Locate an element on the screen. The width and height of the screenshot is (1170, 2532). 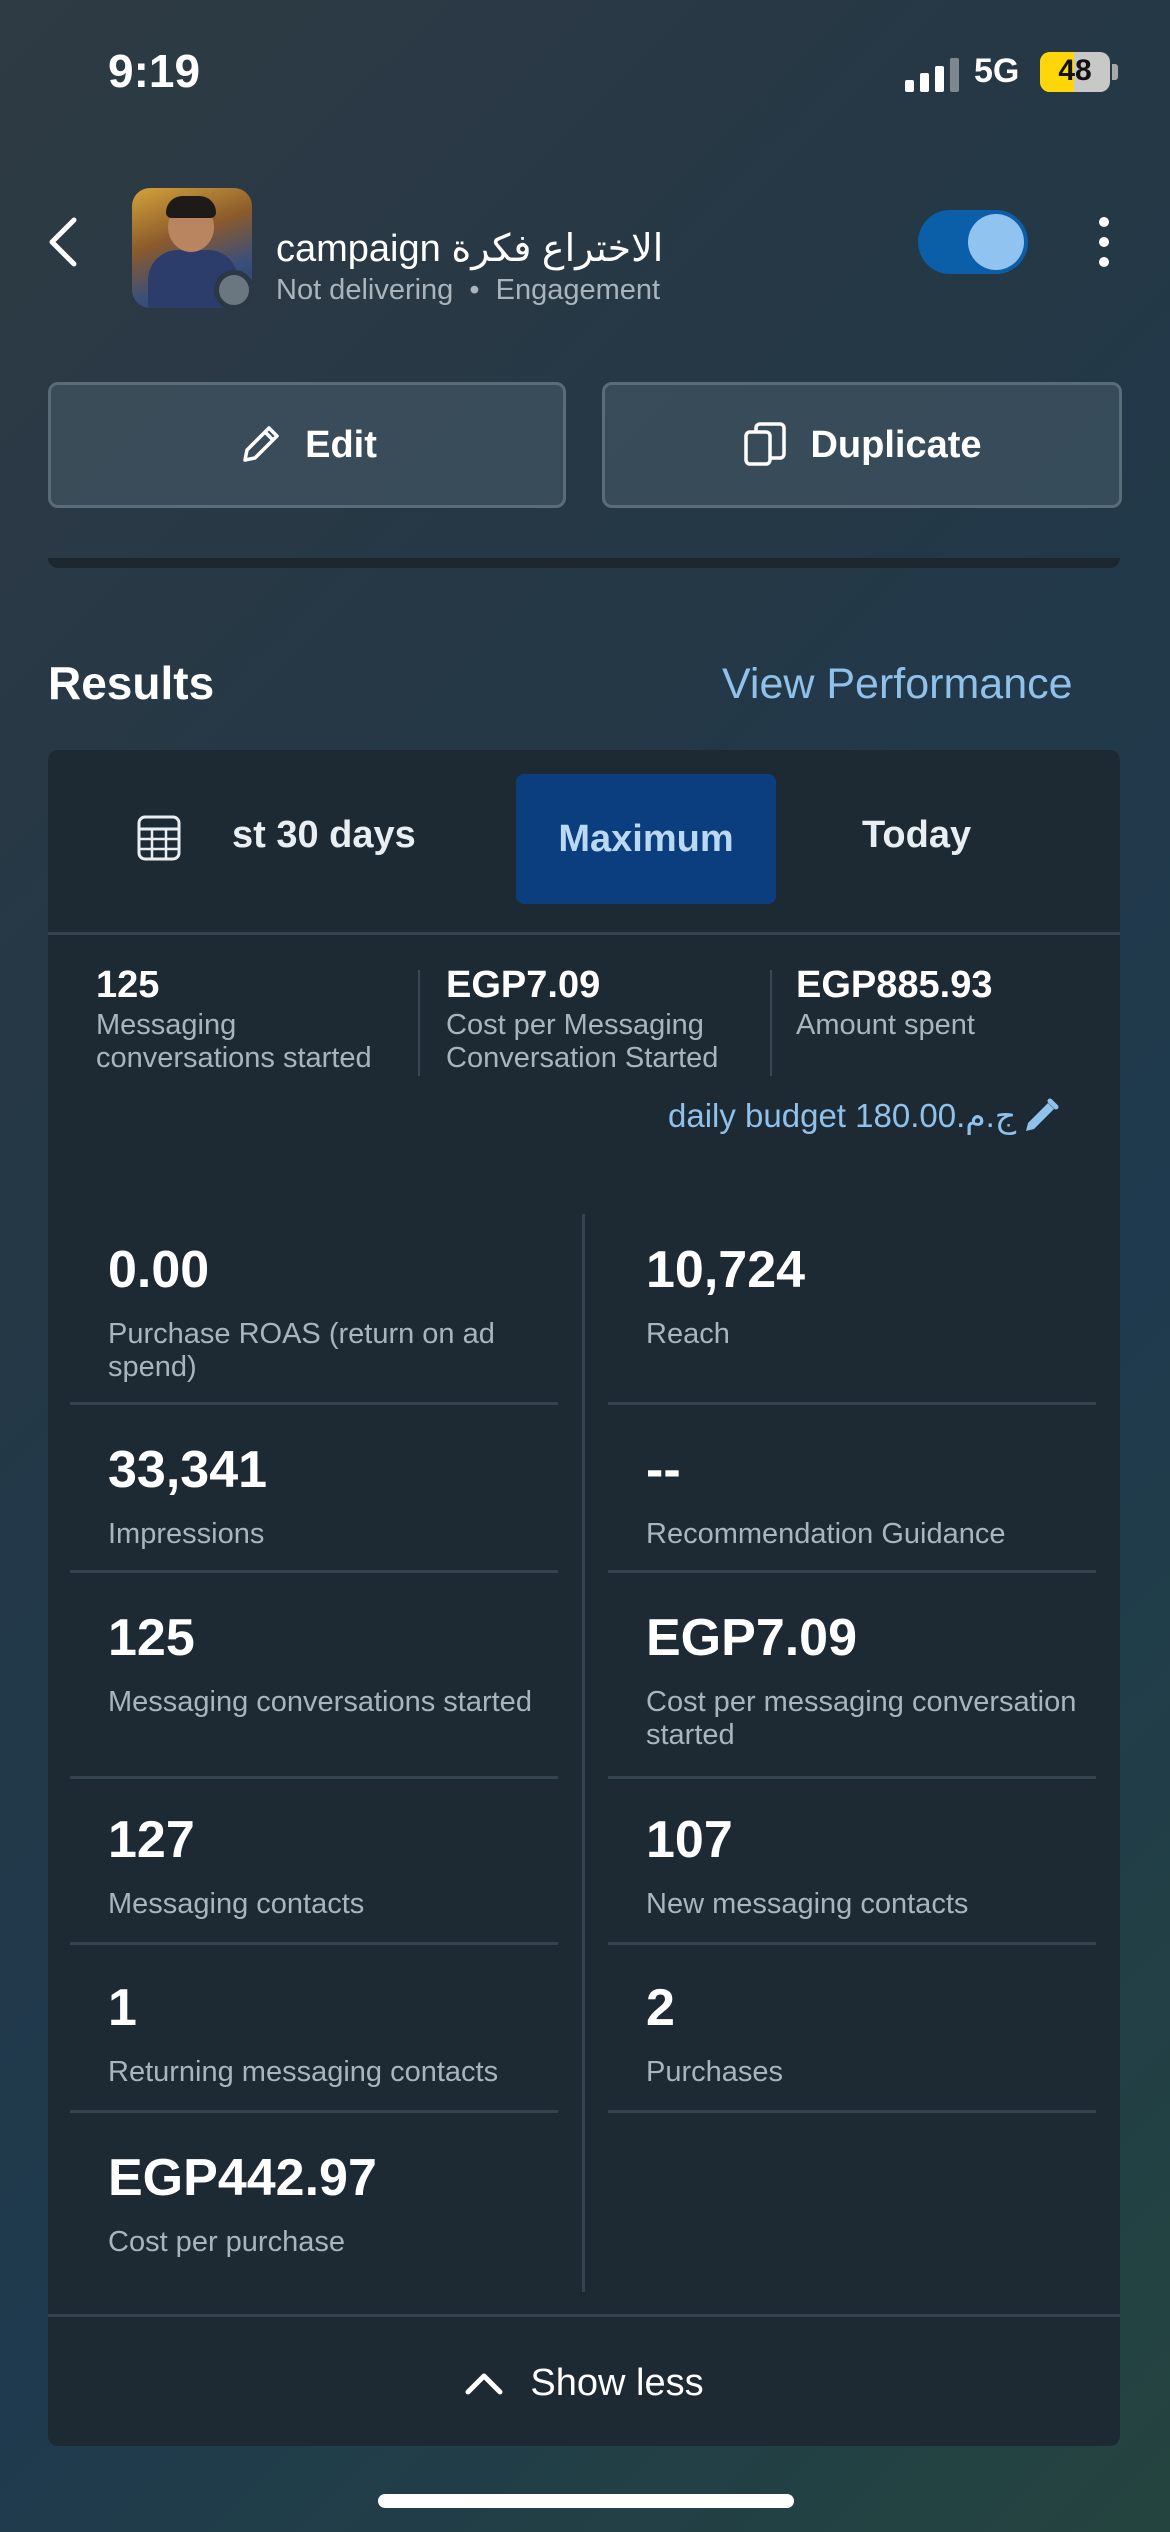
summary-item: 125 Messaging conversations started is located at coordinates (246, 1019).